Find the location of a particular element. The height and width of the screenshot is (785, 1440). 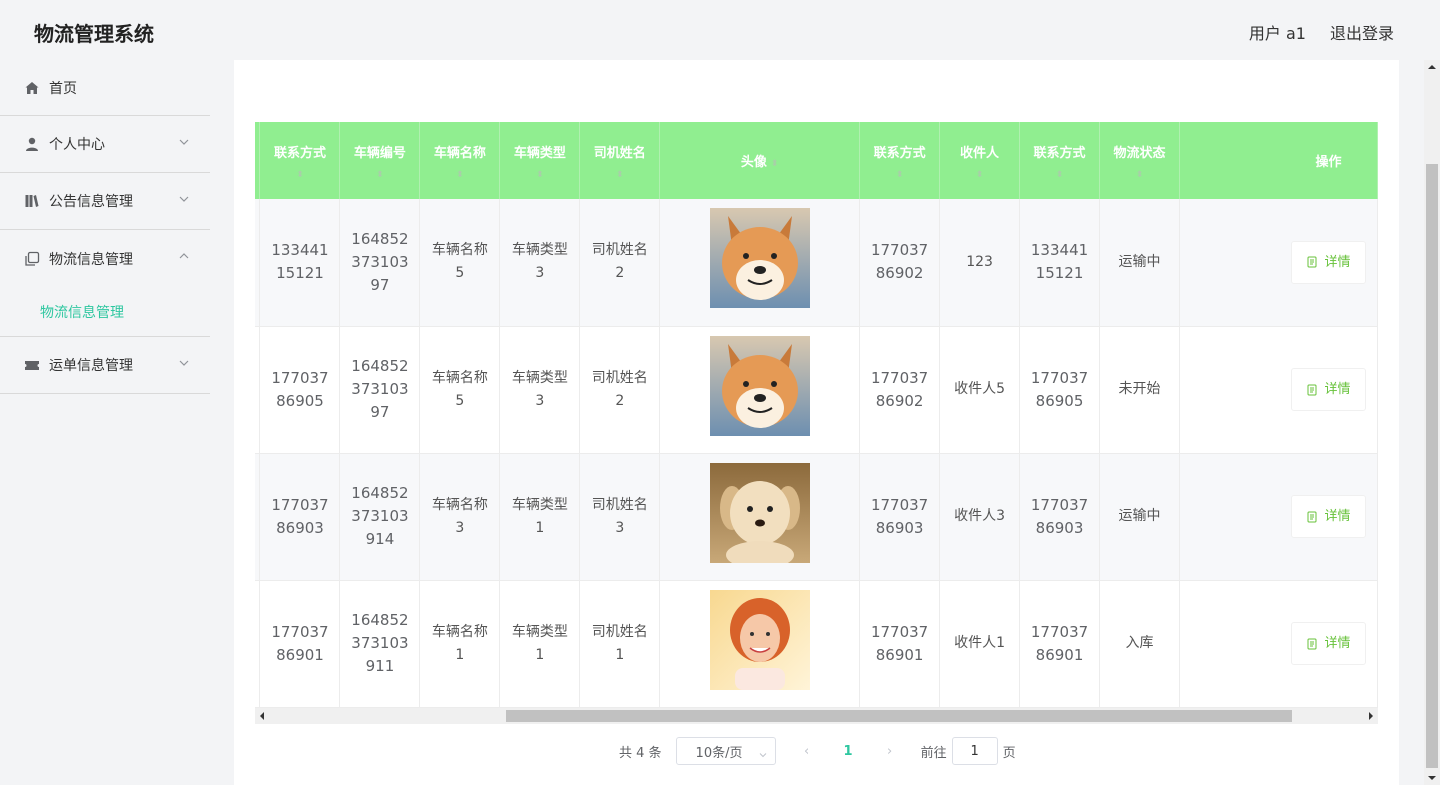

cell-vehicle-type-text: 车辆类型3 is located at coordinates (539, 262).